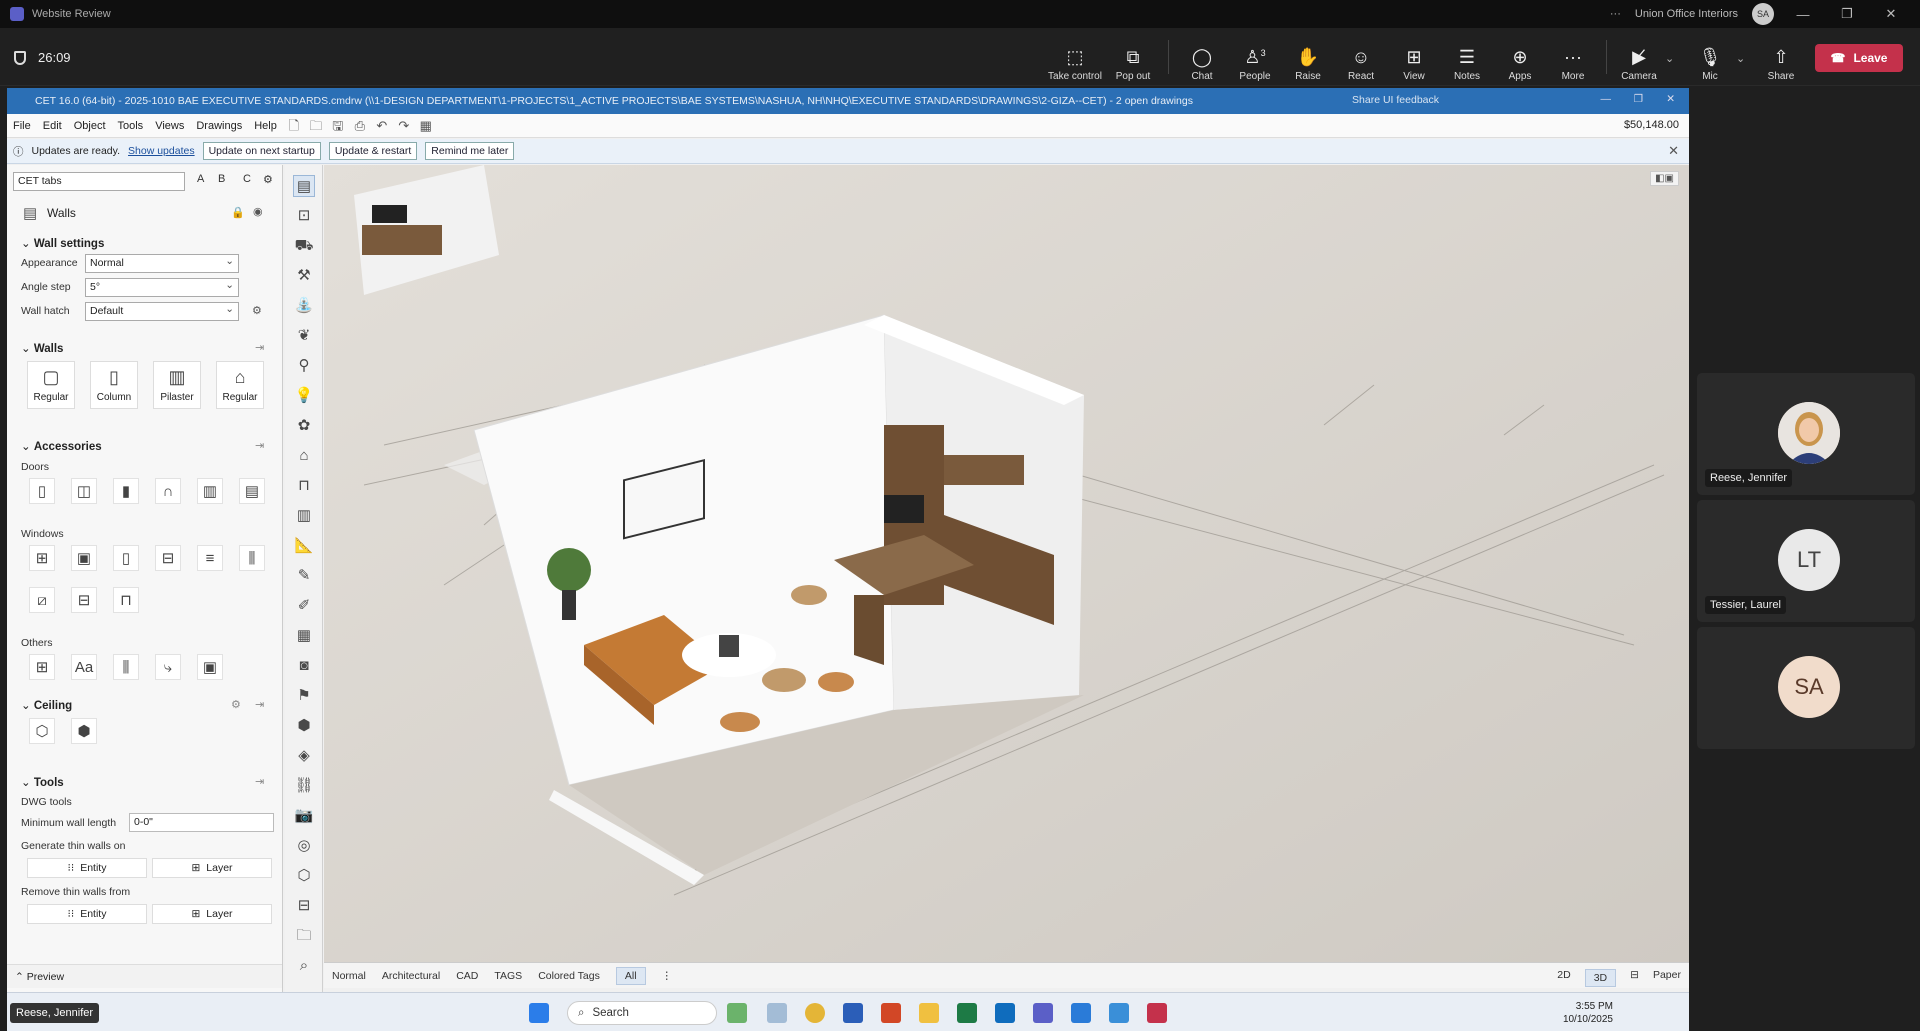 The width and height of the screenshot is (1920, 1031). Describe the element at coordinates (1467, 60) in the screenshot. I see `notes-button: ☰ Notes` at that location.